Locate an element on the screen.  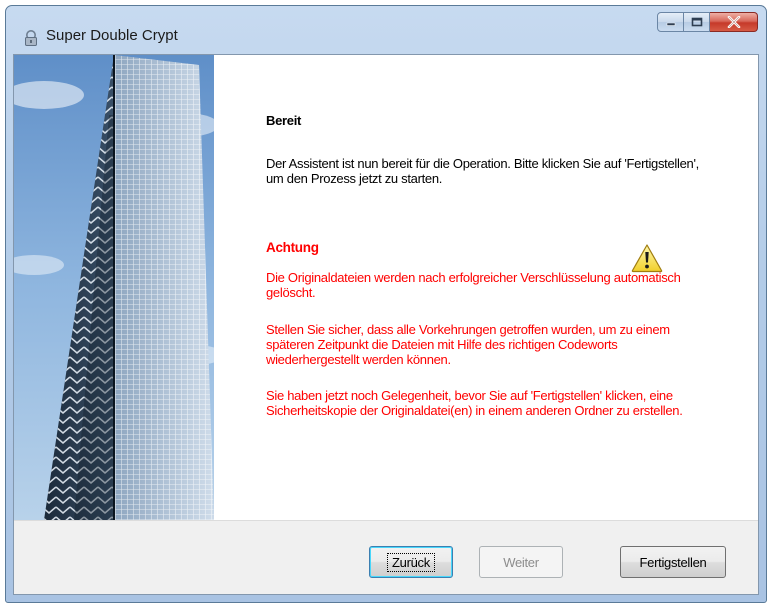
minimize-button is located at coordinates (670, 22).